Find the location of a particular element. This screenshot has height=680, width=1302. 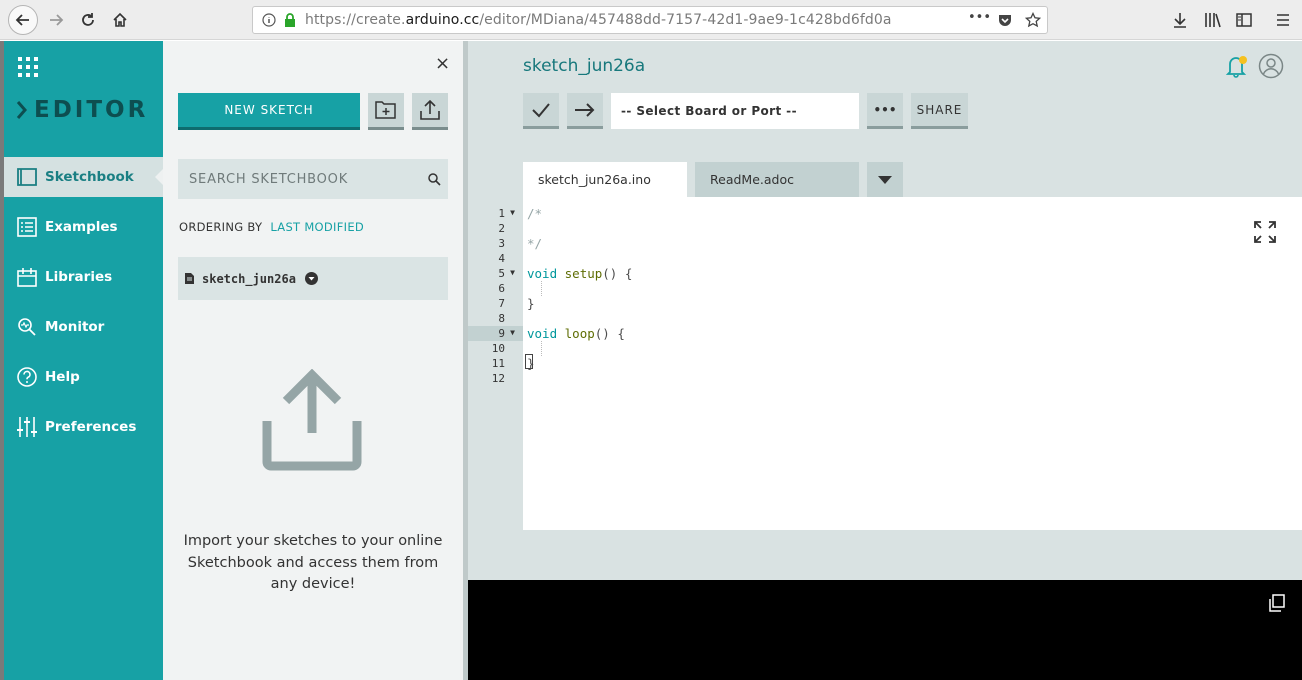

line-number: 4 is located at coordinates (501, 258).